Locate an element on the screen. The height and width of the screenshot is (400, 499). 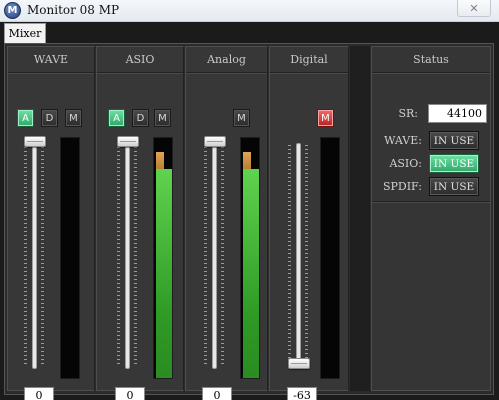
tab-strip: Mixer is located at coordinates (249, 32).